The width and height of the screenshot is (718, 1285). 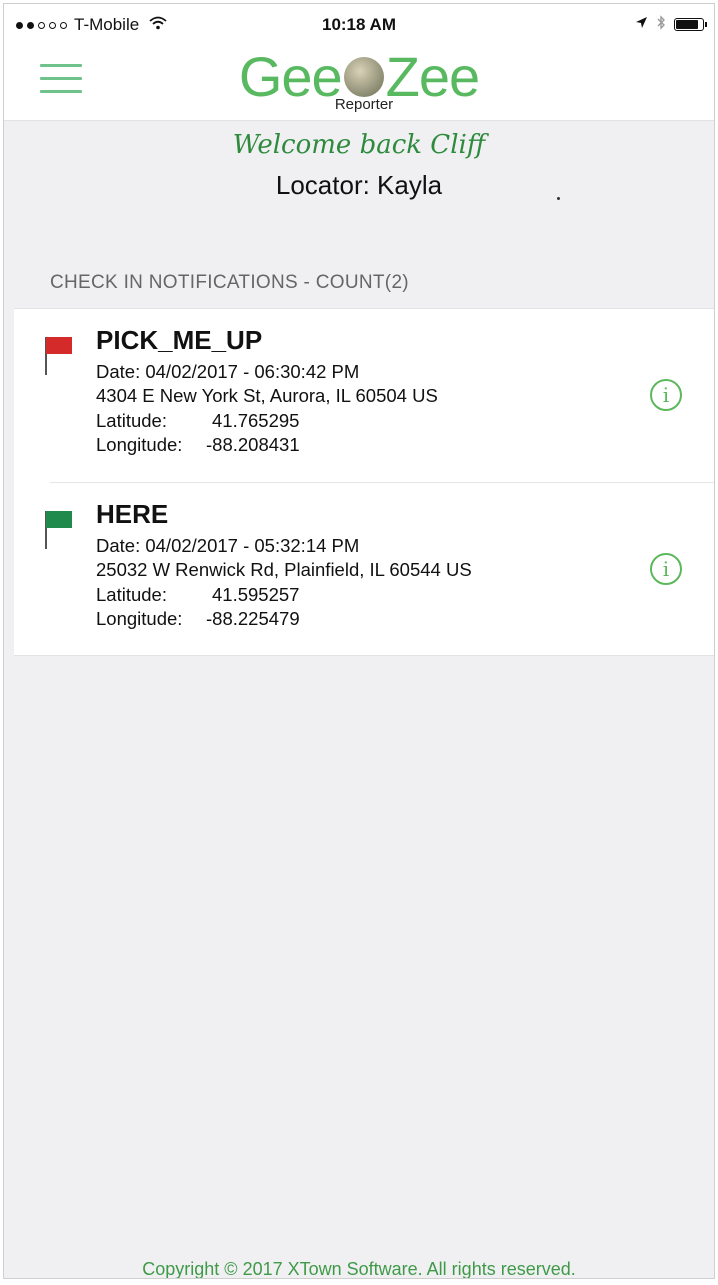 I want to click on notification-longitude: Longitude: -88.208431, so click(x=198, y=445).